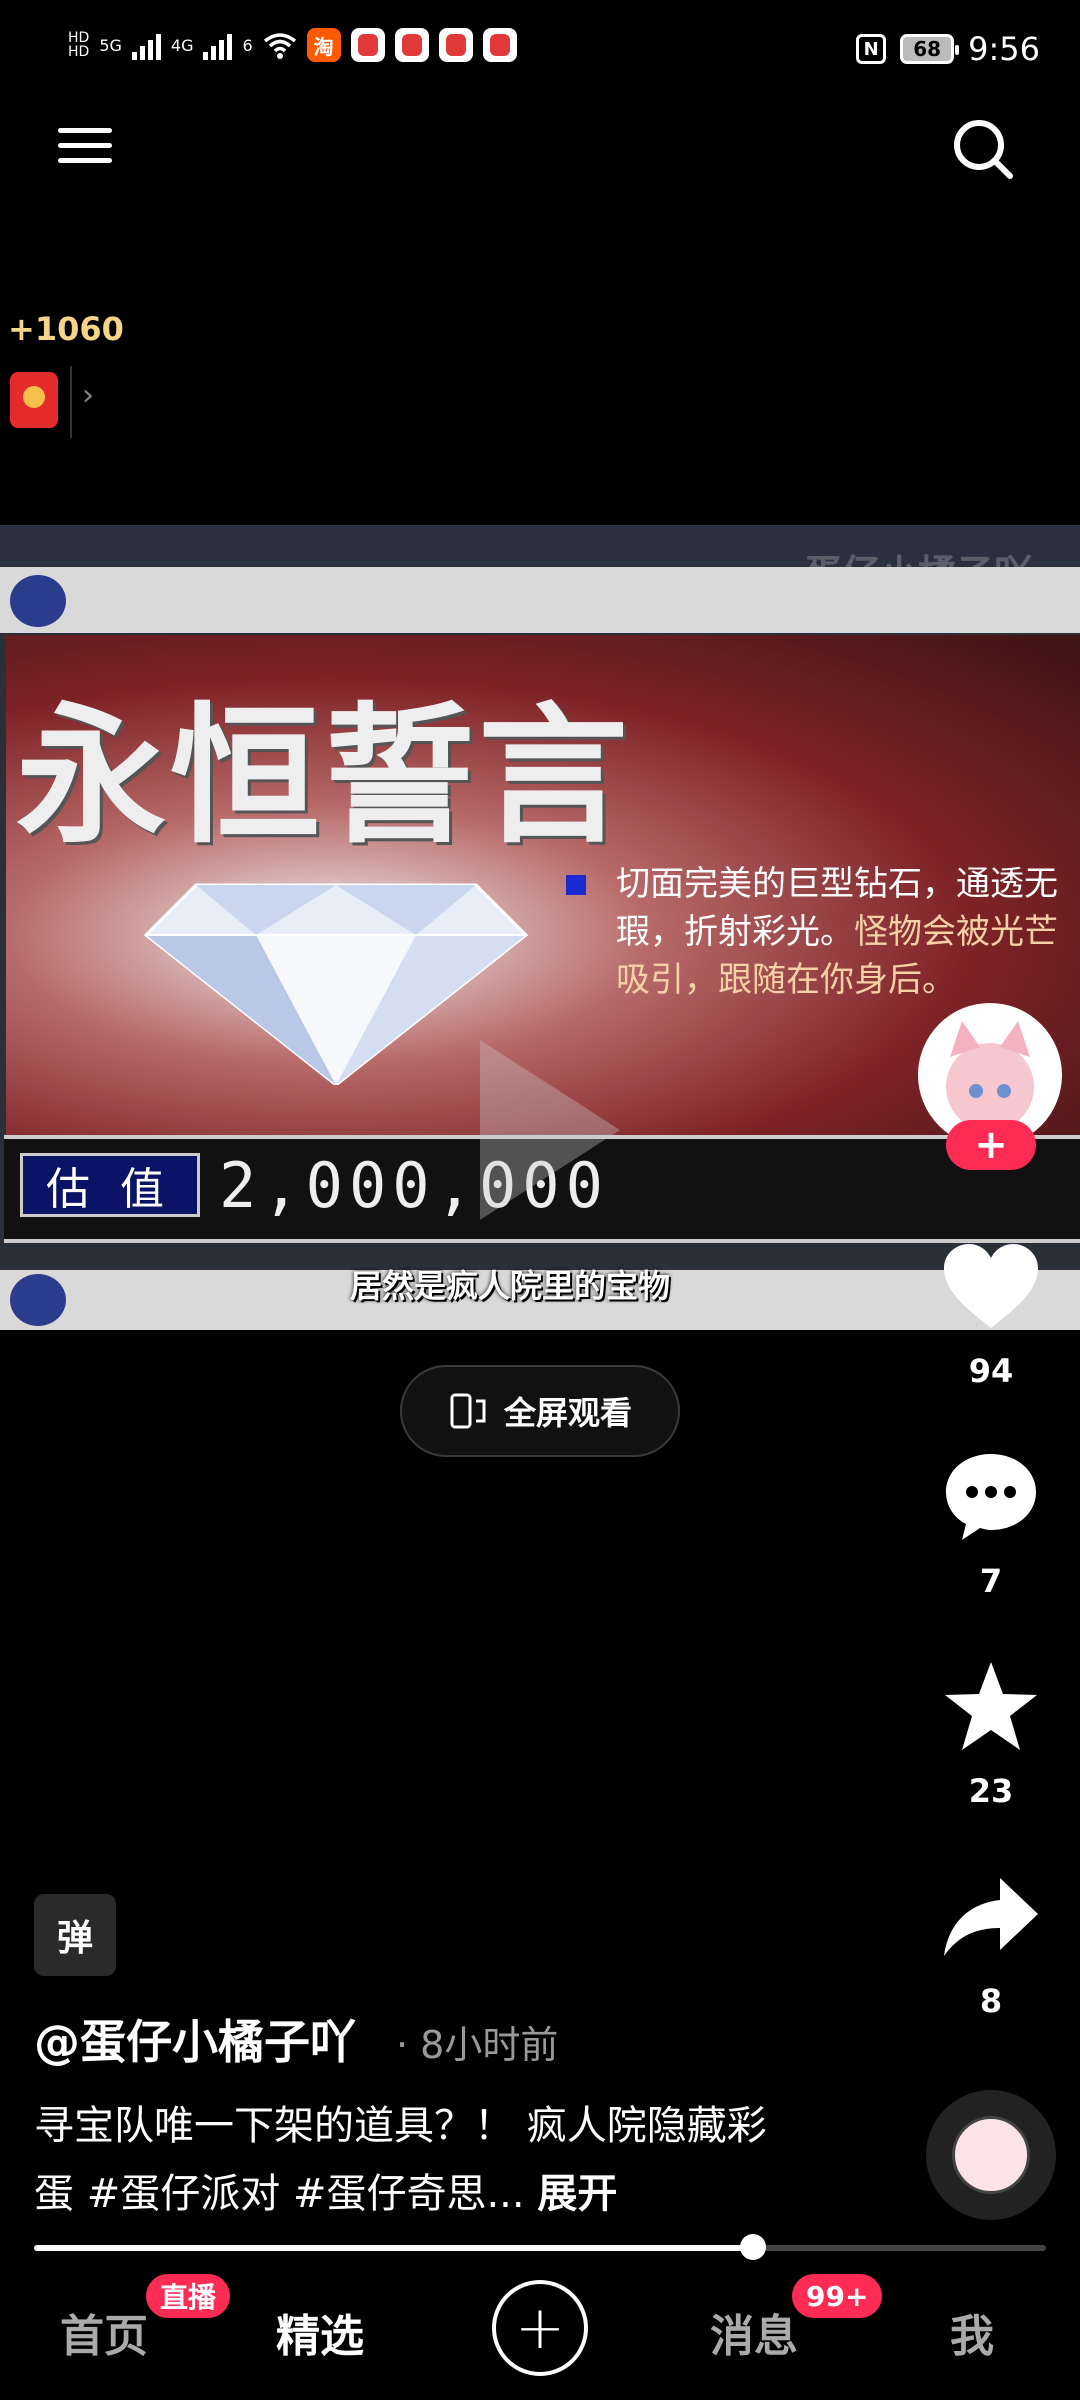 The image size is (1080, 2400). What do you see at coordinates (75, 1935) in the screenshot?
I see `danmaku-tag: 弹` at bounding box center [75, 1935].